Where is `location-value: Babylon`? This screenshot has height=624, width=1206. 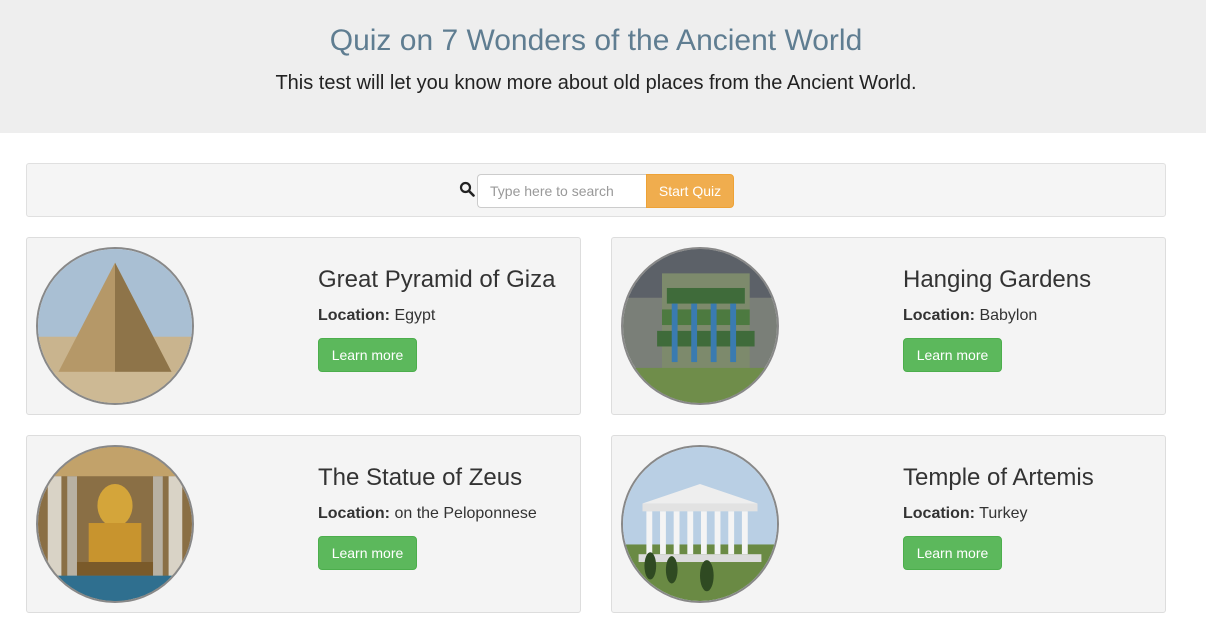 location-value: Babylon is located at coordinates (1008, 315).